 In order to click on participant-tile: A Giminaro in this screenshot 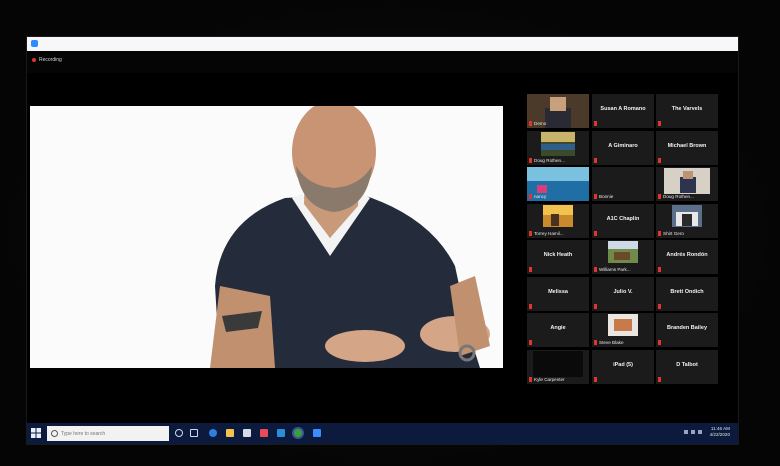, I will do `click(623, 147)`.